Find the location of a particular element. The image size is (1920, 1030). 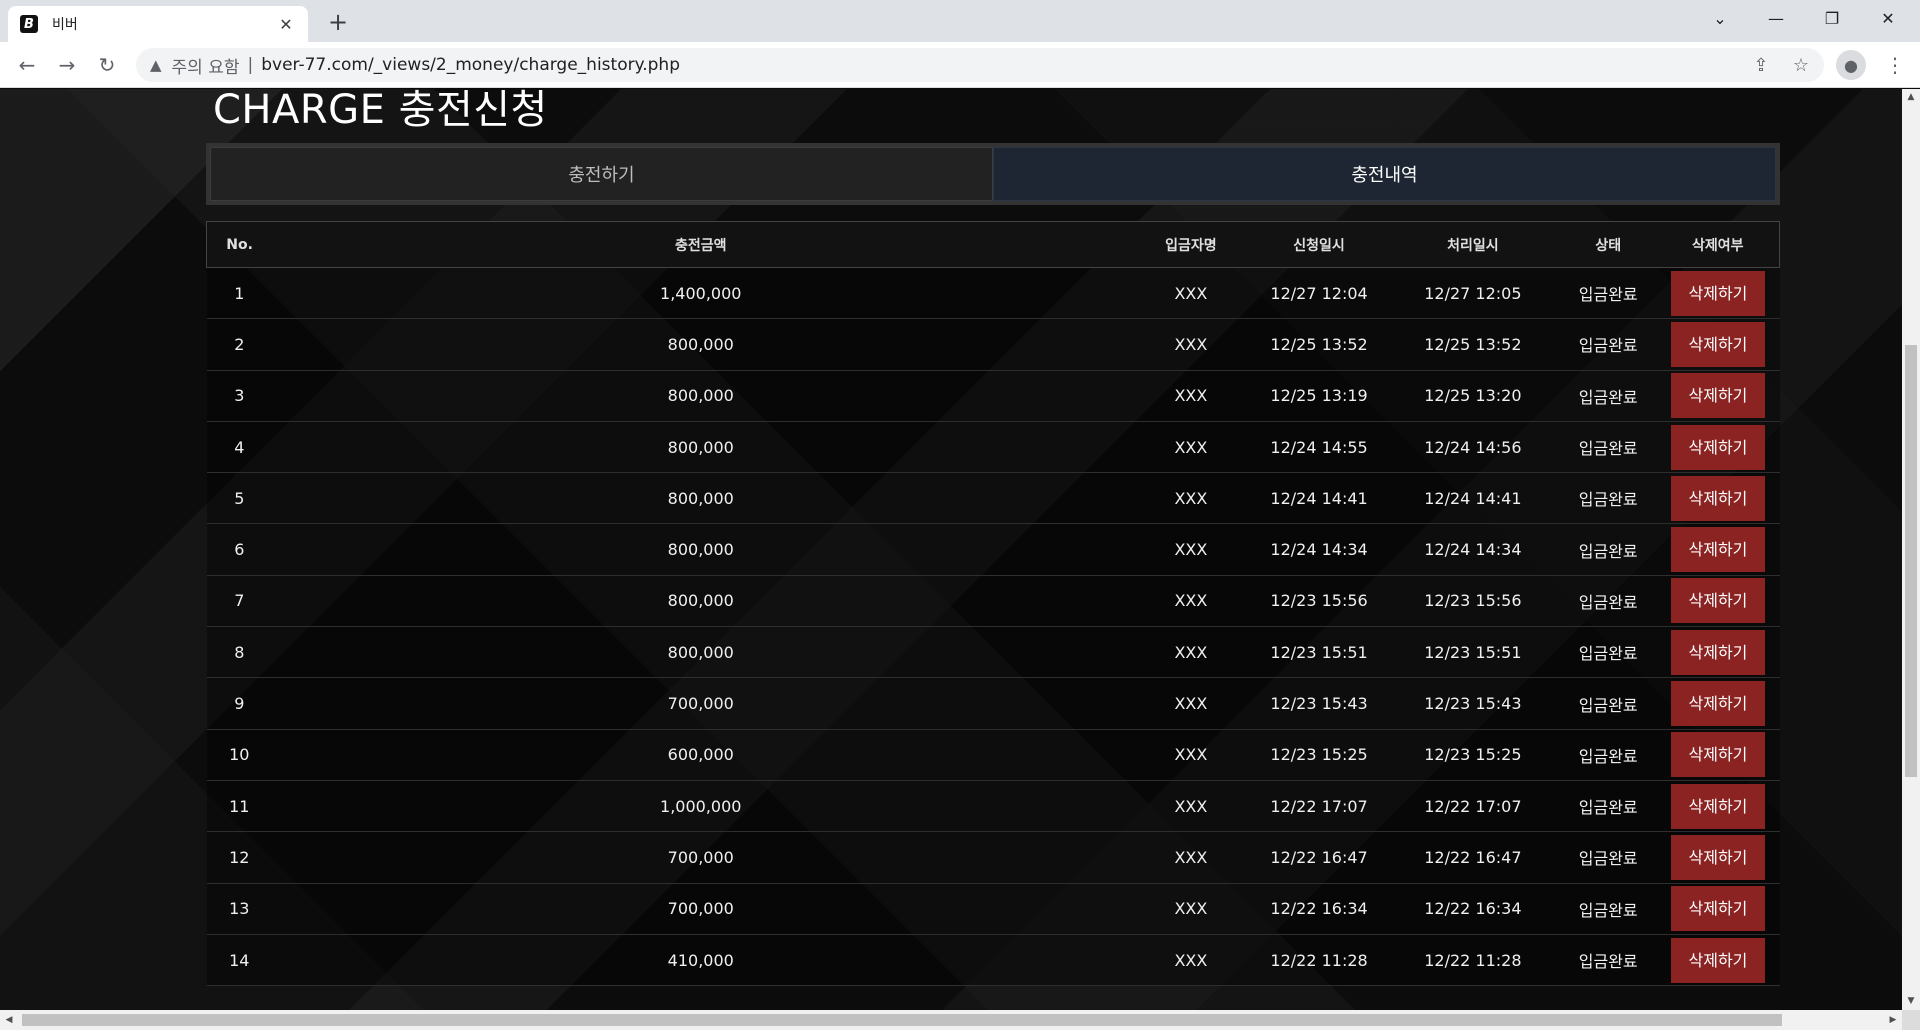

cell-processed: 12/27 12:05 is located at coordinates (1473, 293).